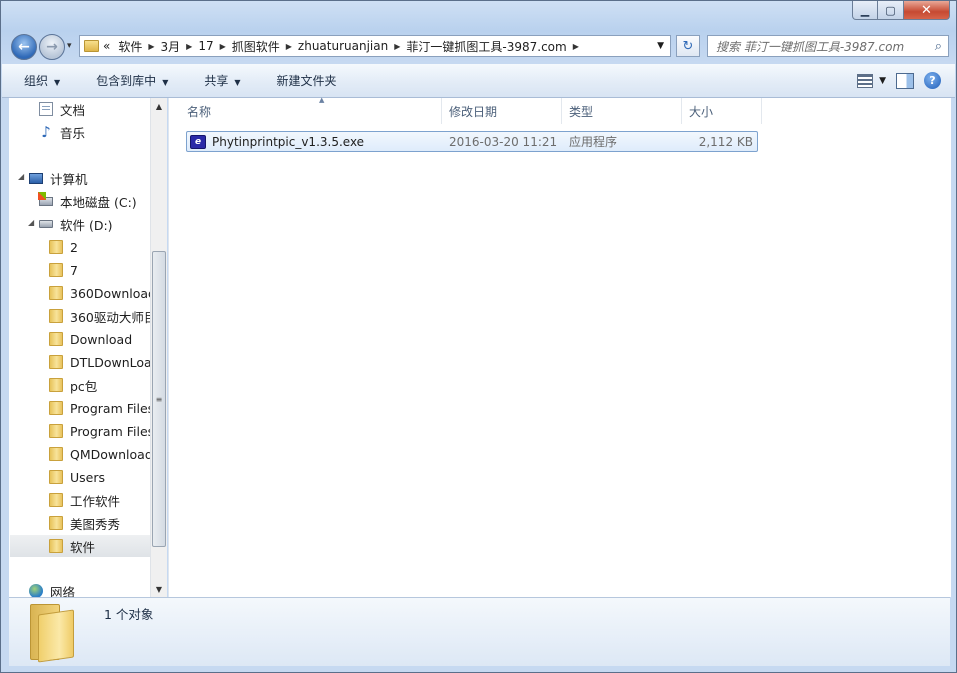  What do you see at coordinates (256, 46) in the screenshot?
I see `breadcrumb-item: 抓图软件` at bounding box center [256, 46].